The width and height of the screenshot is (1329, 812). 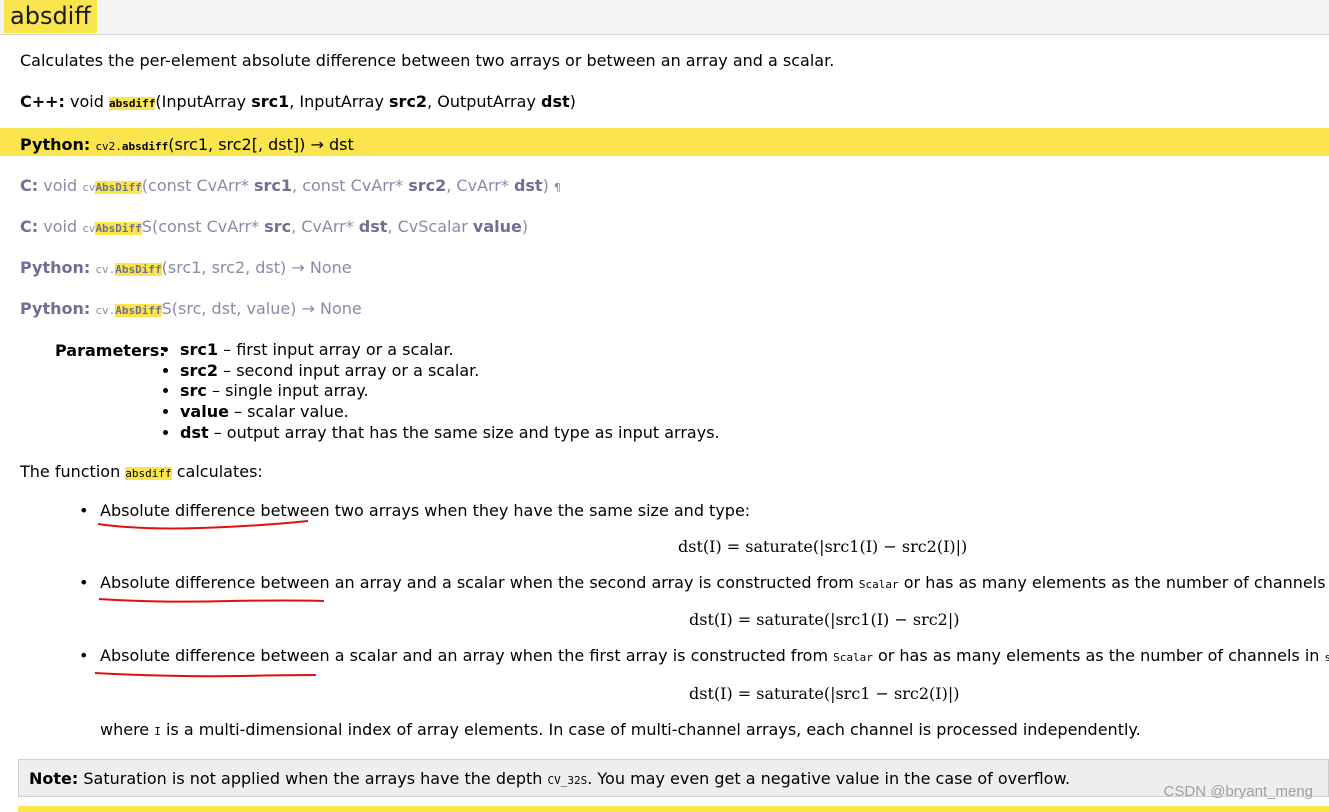 What do you see at coordinates (339, 101) in the screenshot?
I see `sig-text: , InputArray` at bounding box center [339, 101].